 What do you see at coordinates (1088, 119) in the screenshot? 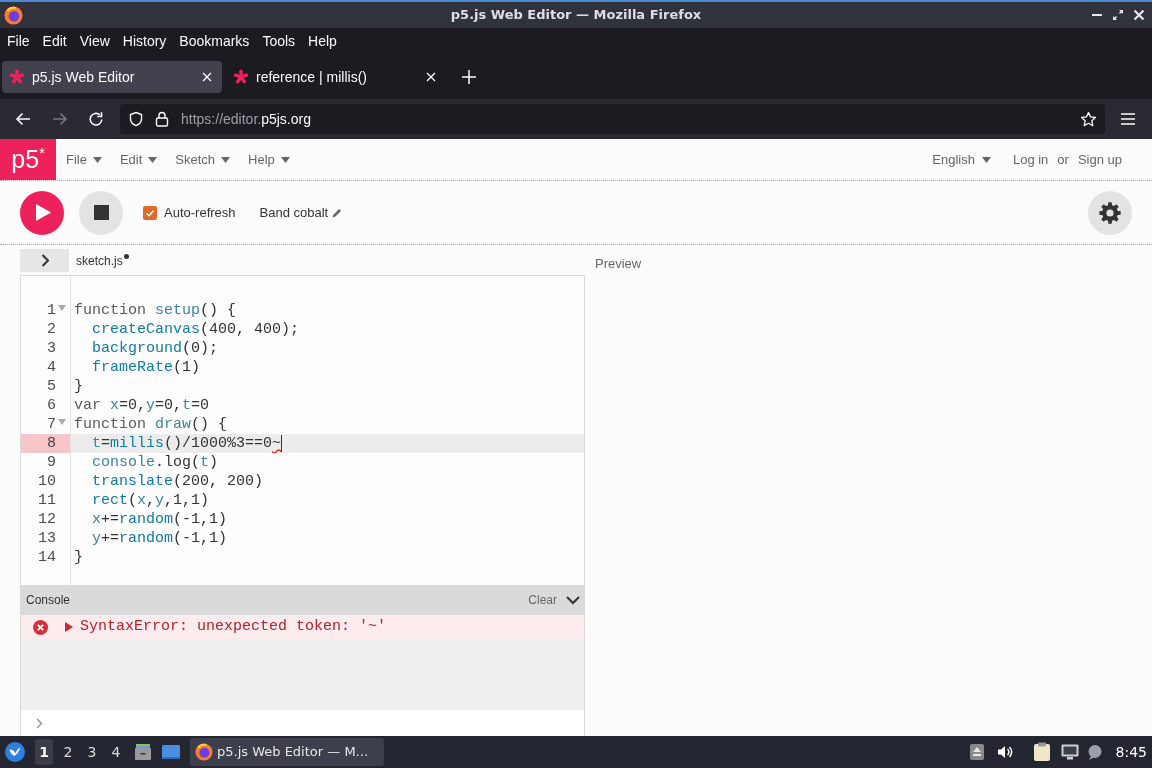
I see `bookmark-star-icon` at bounding box center [1088, 119].